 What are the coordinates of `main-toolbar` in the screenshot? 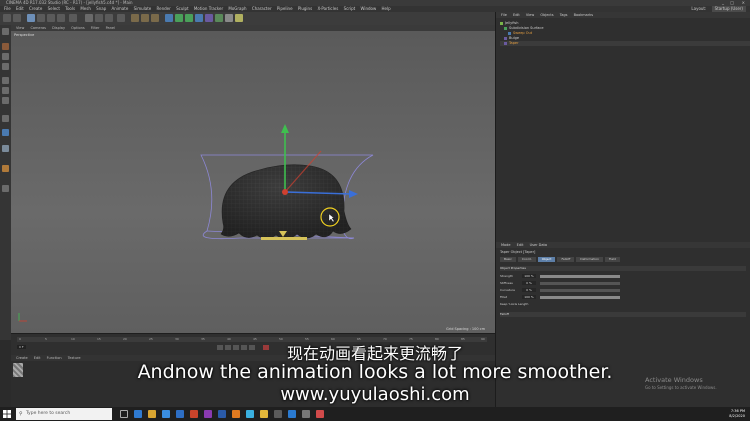 It's located at (247, 19).